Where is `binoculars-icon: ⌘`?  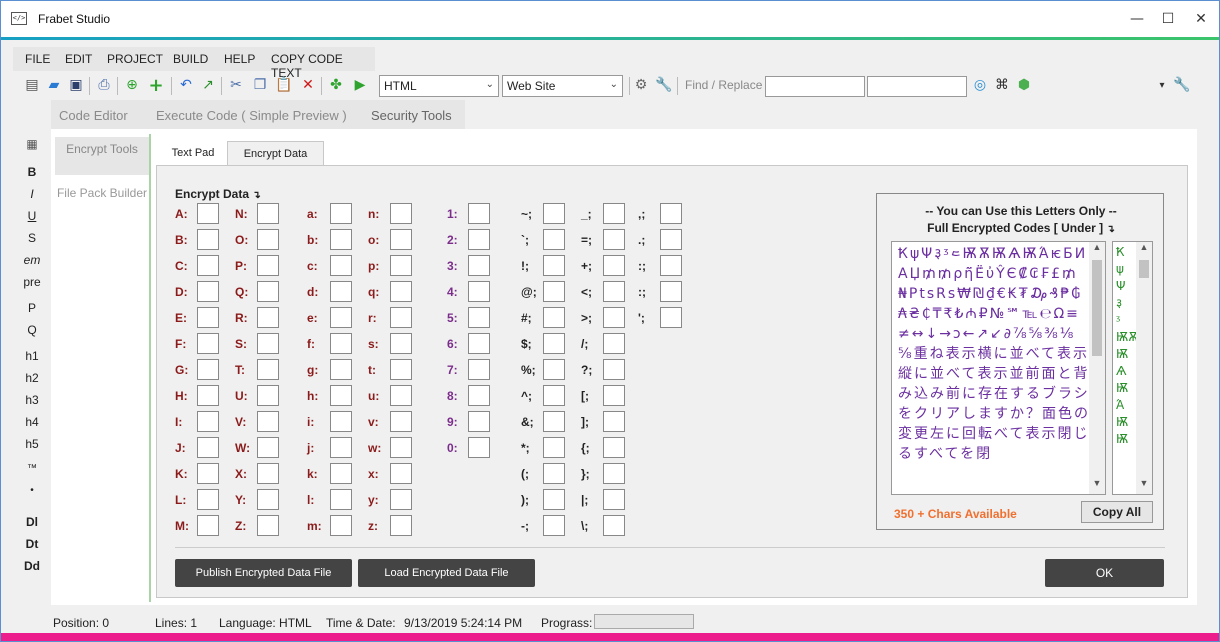 binoculars-icon: ⌘ is located at coordinates (1002, 85).